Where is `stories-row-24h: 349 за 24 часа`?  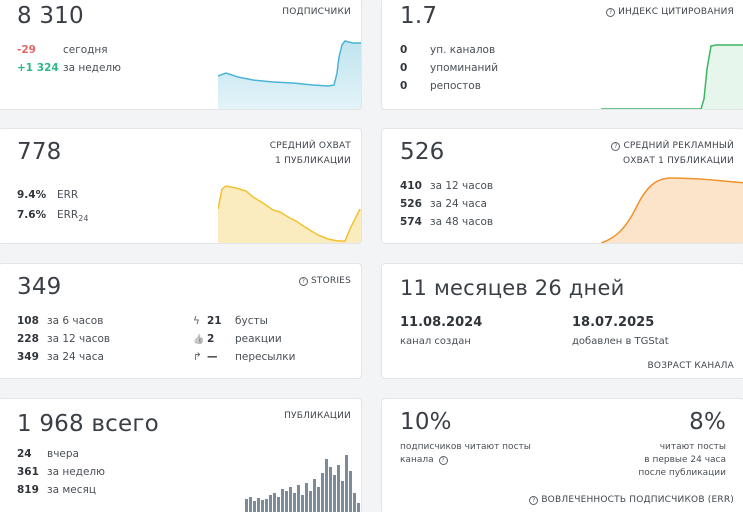 stories-row-24h: 349 за 24 часа is located at coordinates (60, 357).